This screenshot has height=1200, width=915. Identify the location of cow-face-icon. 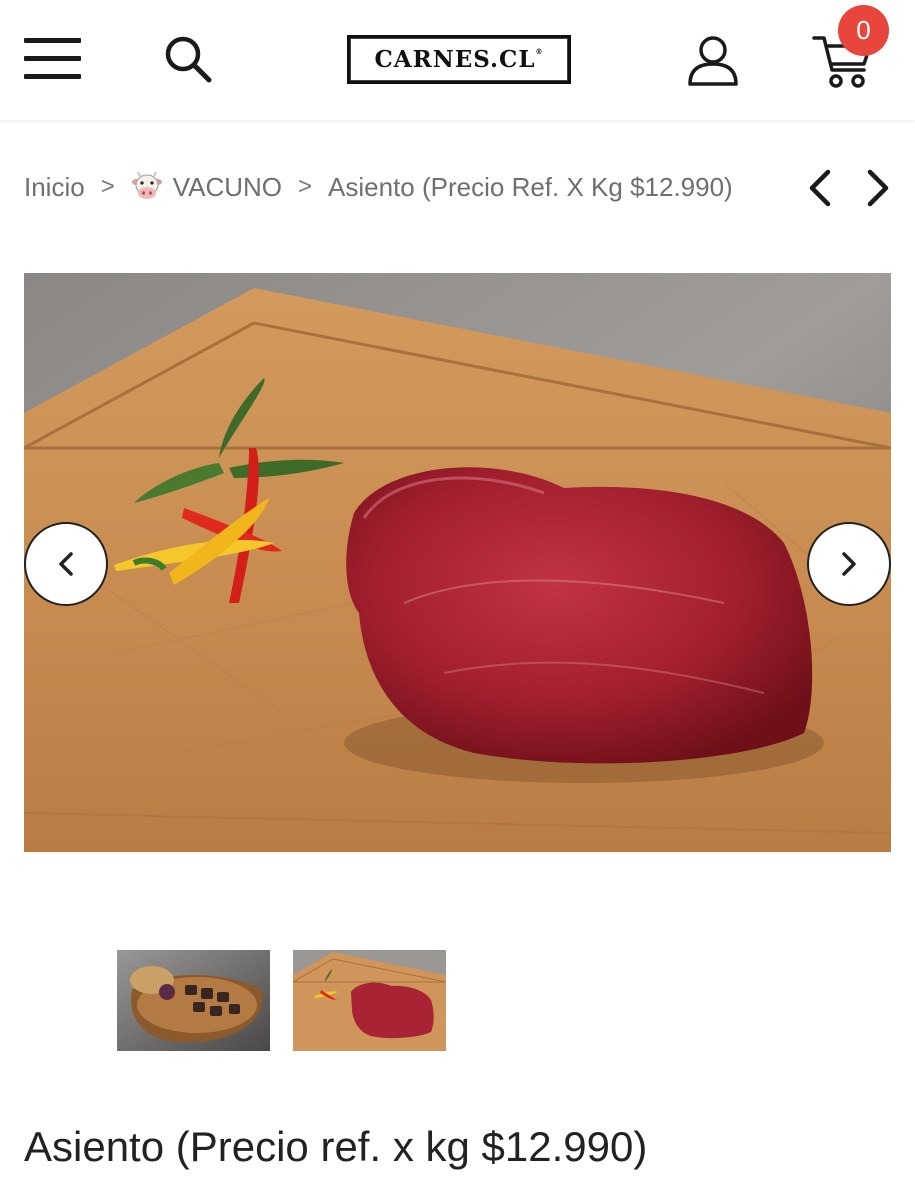
(146, 185).